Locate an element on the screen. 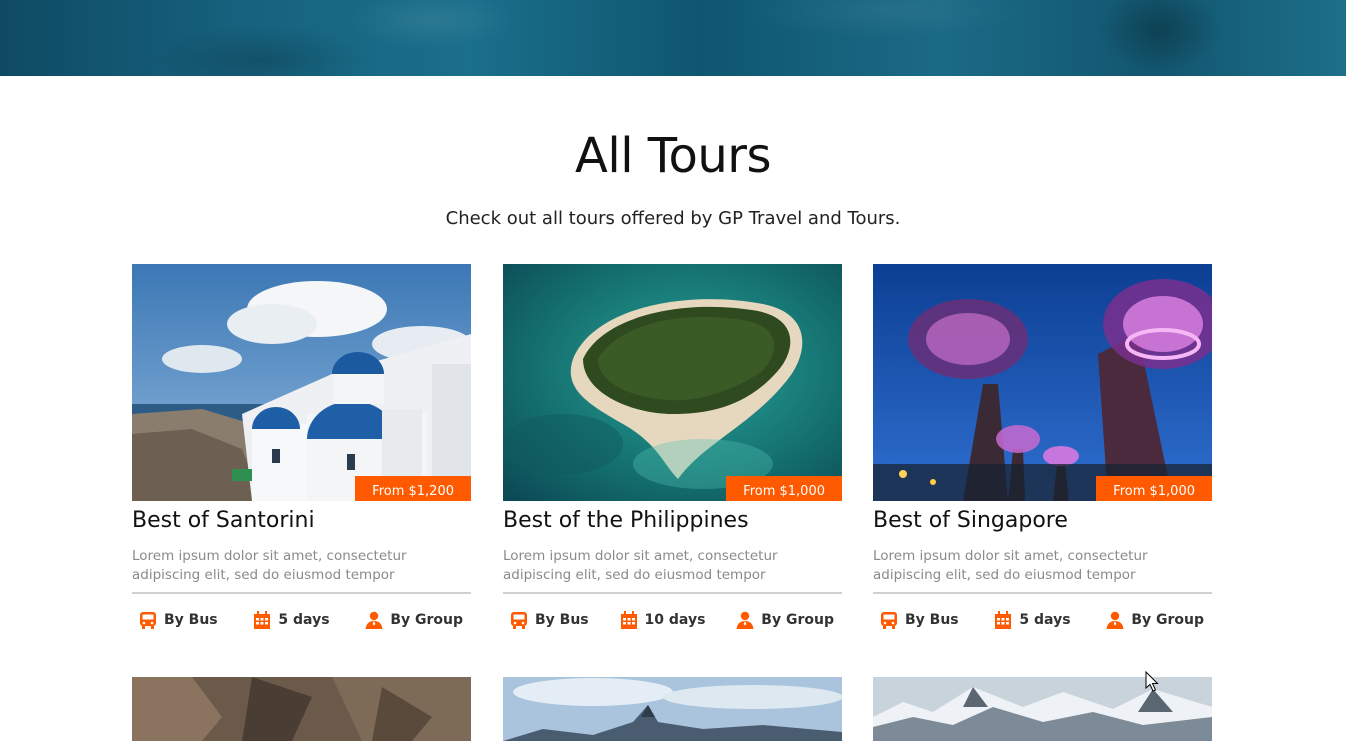  hero-banner is located at coordinates (673, 38).